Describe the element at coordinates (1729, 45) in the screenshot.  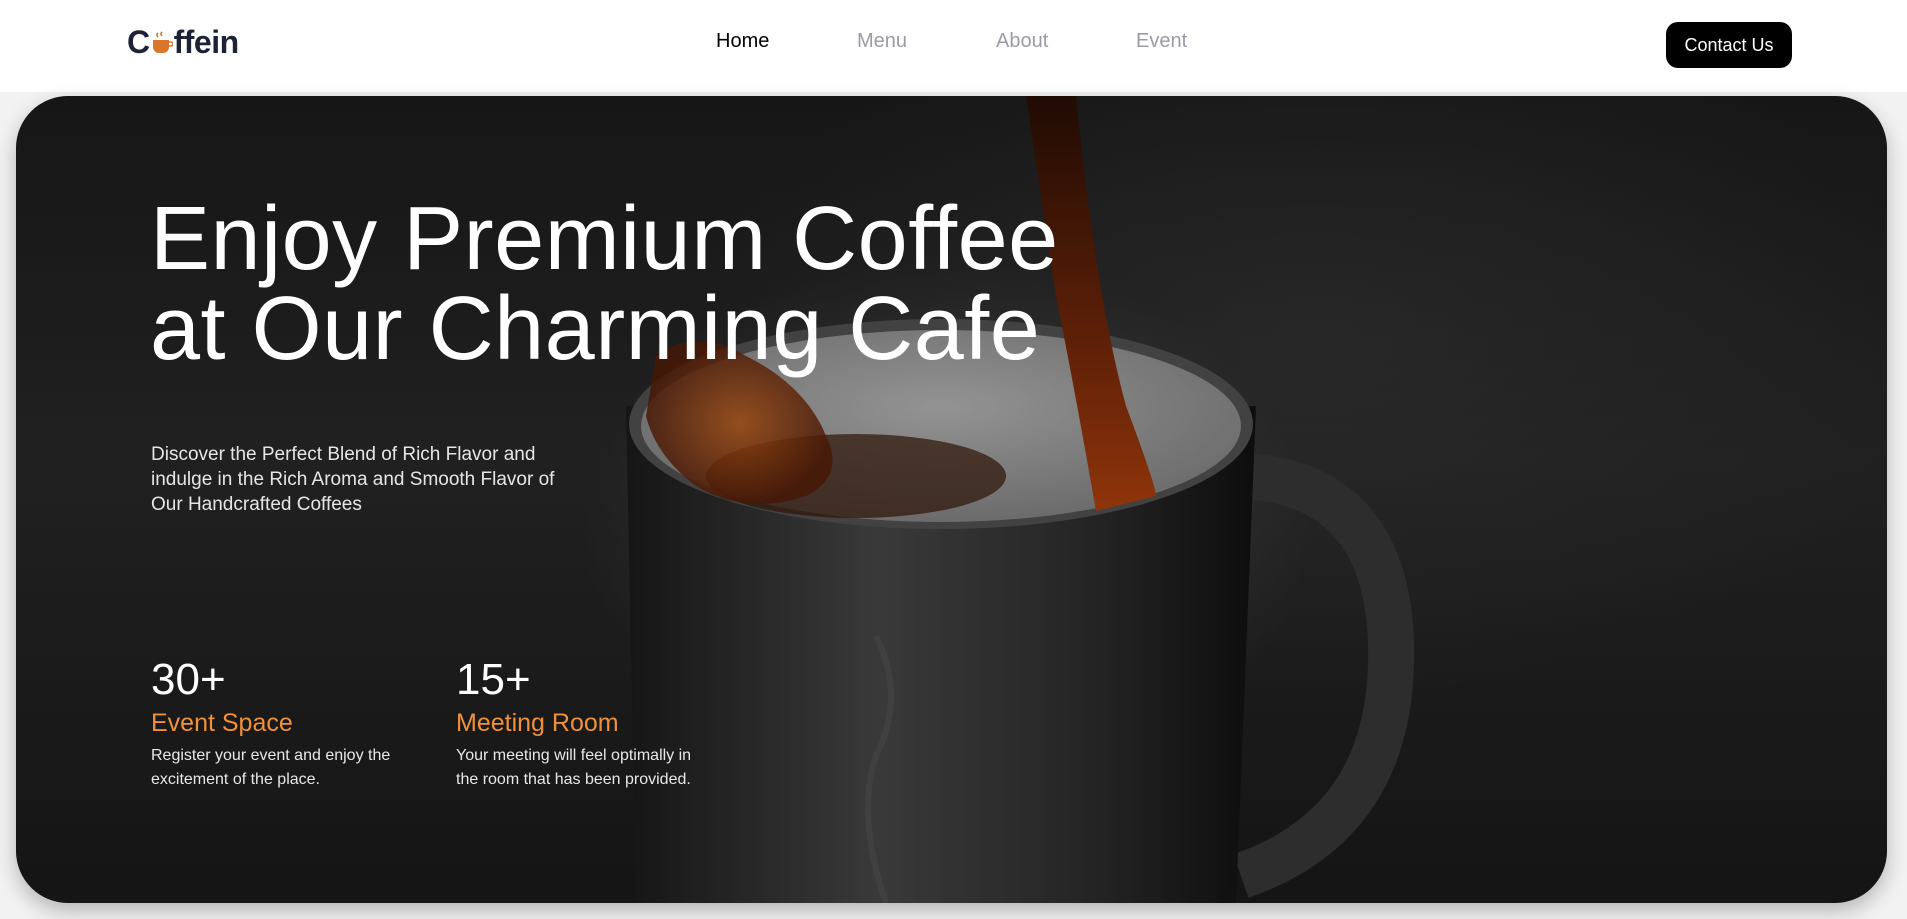
I see `contact-us-button: Contact Us` at that location.